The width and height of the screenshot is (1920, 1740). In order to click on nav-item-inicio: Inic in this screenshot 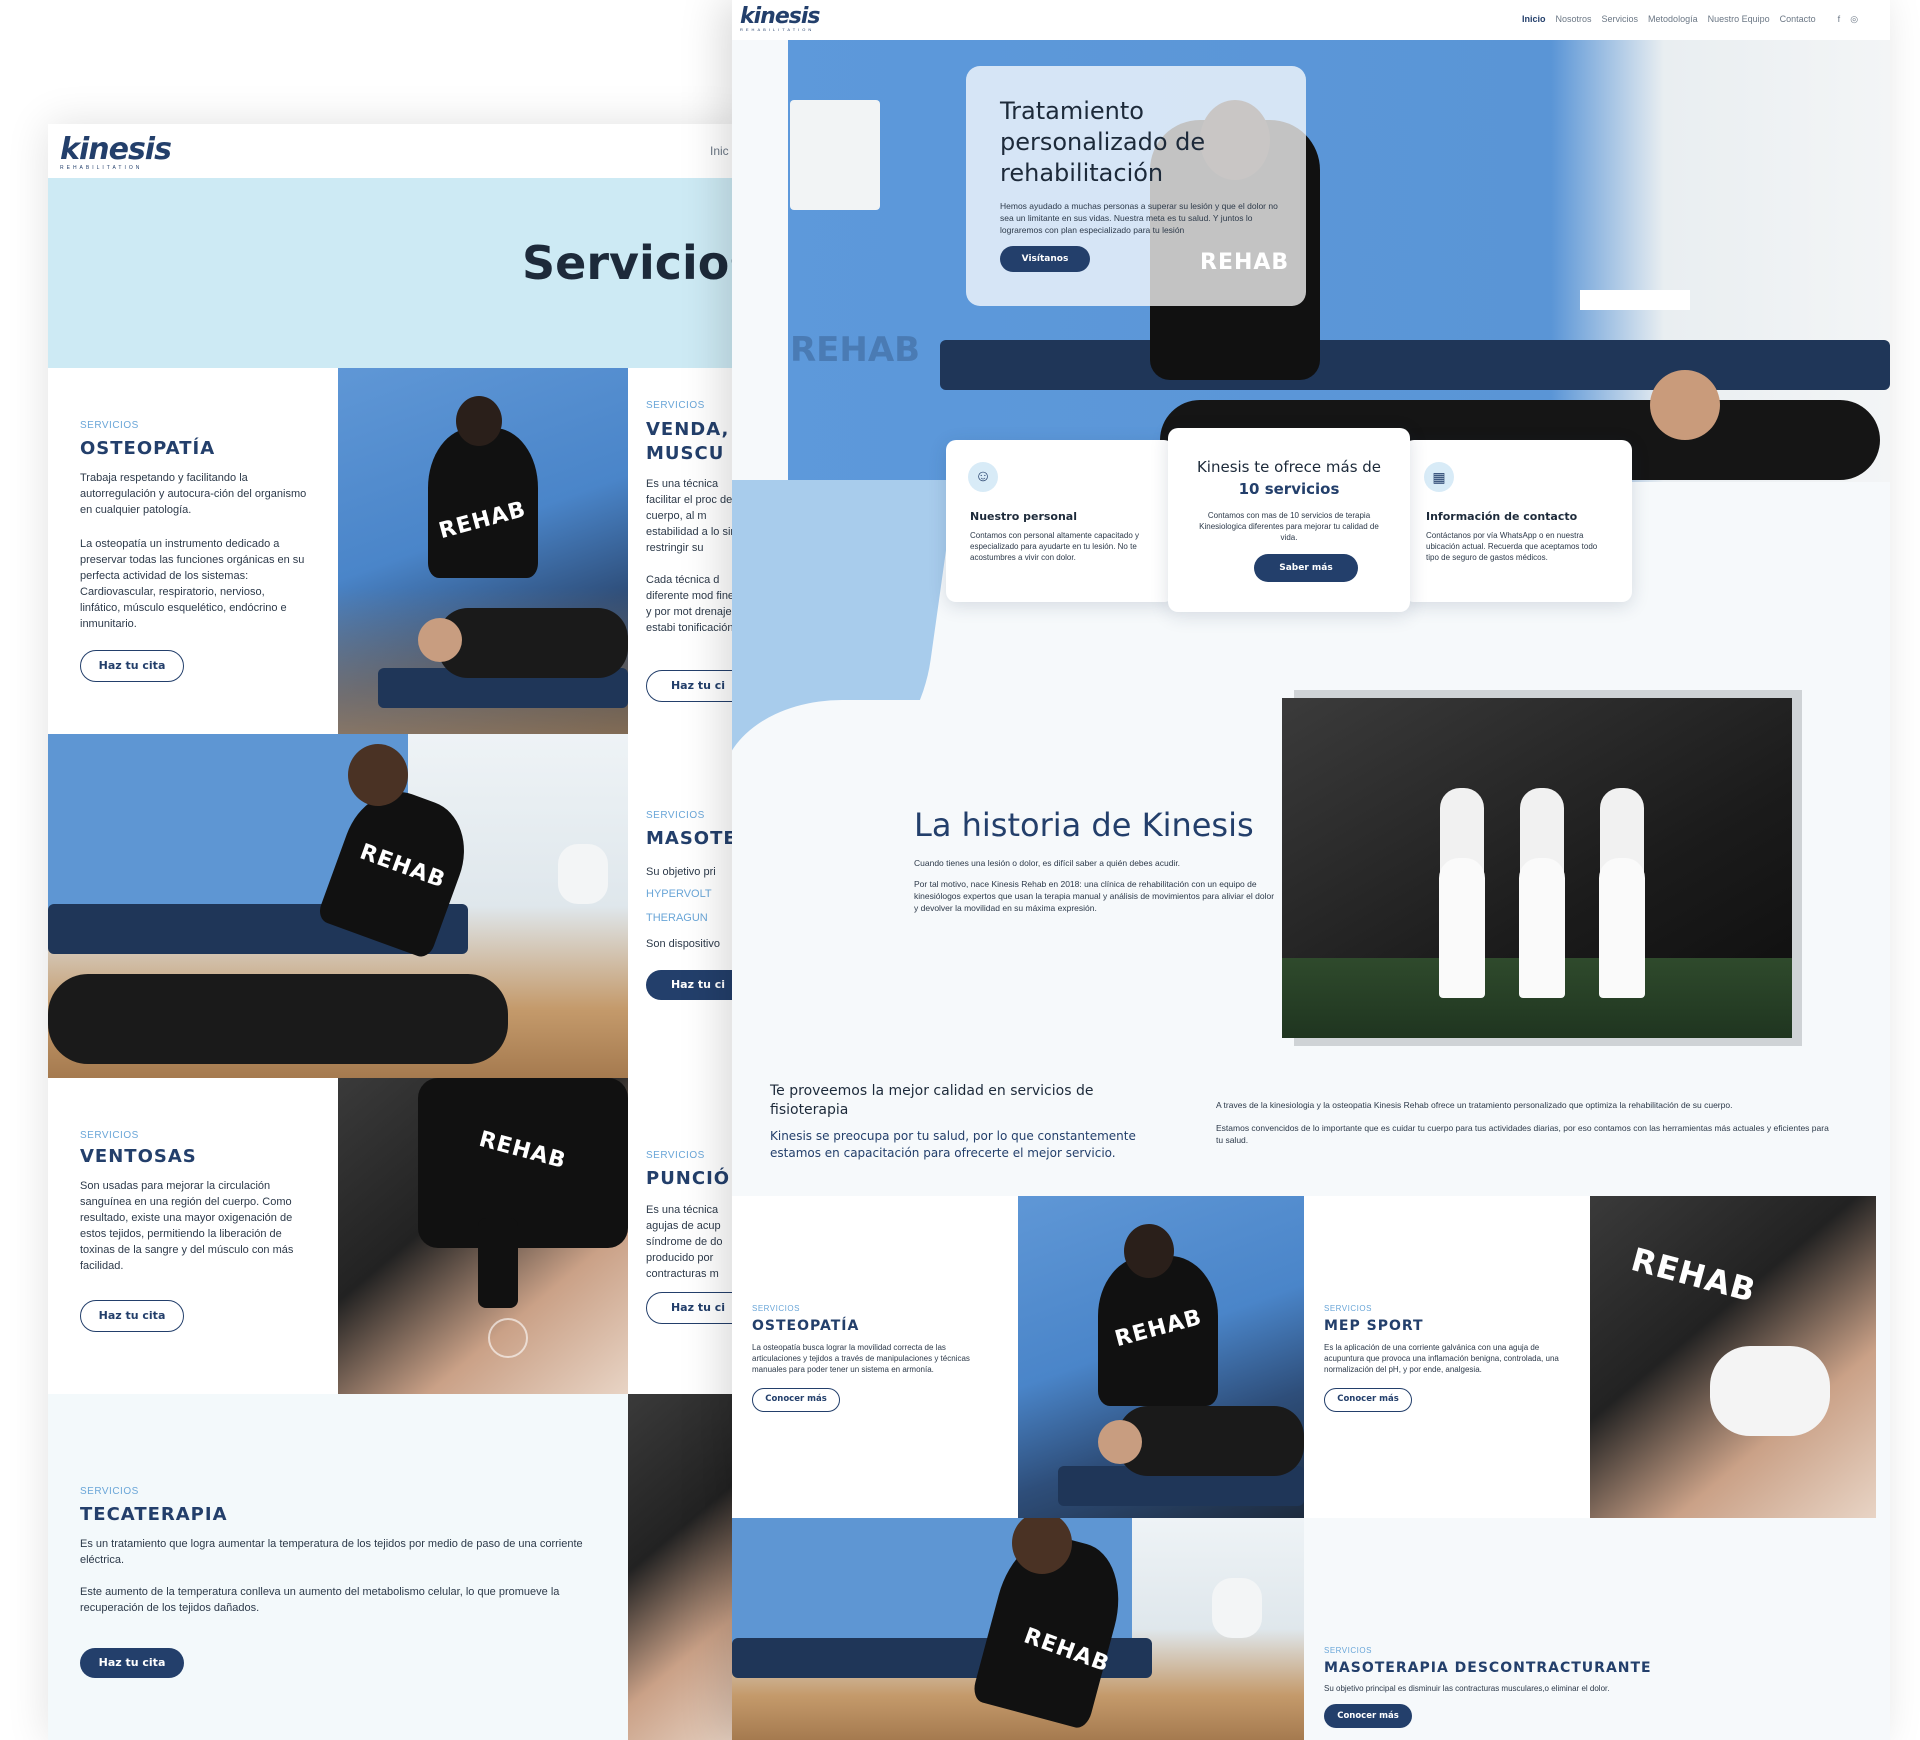, I will do `click(719, 151)`.